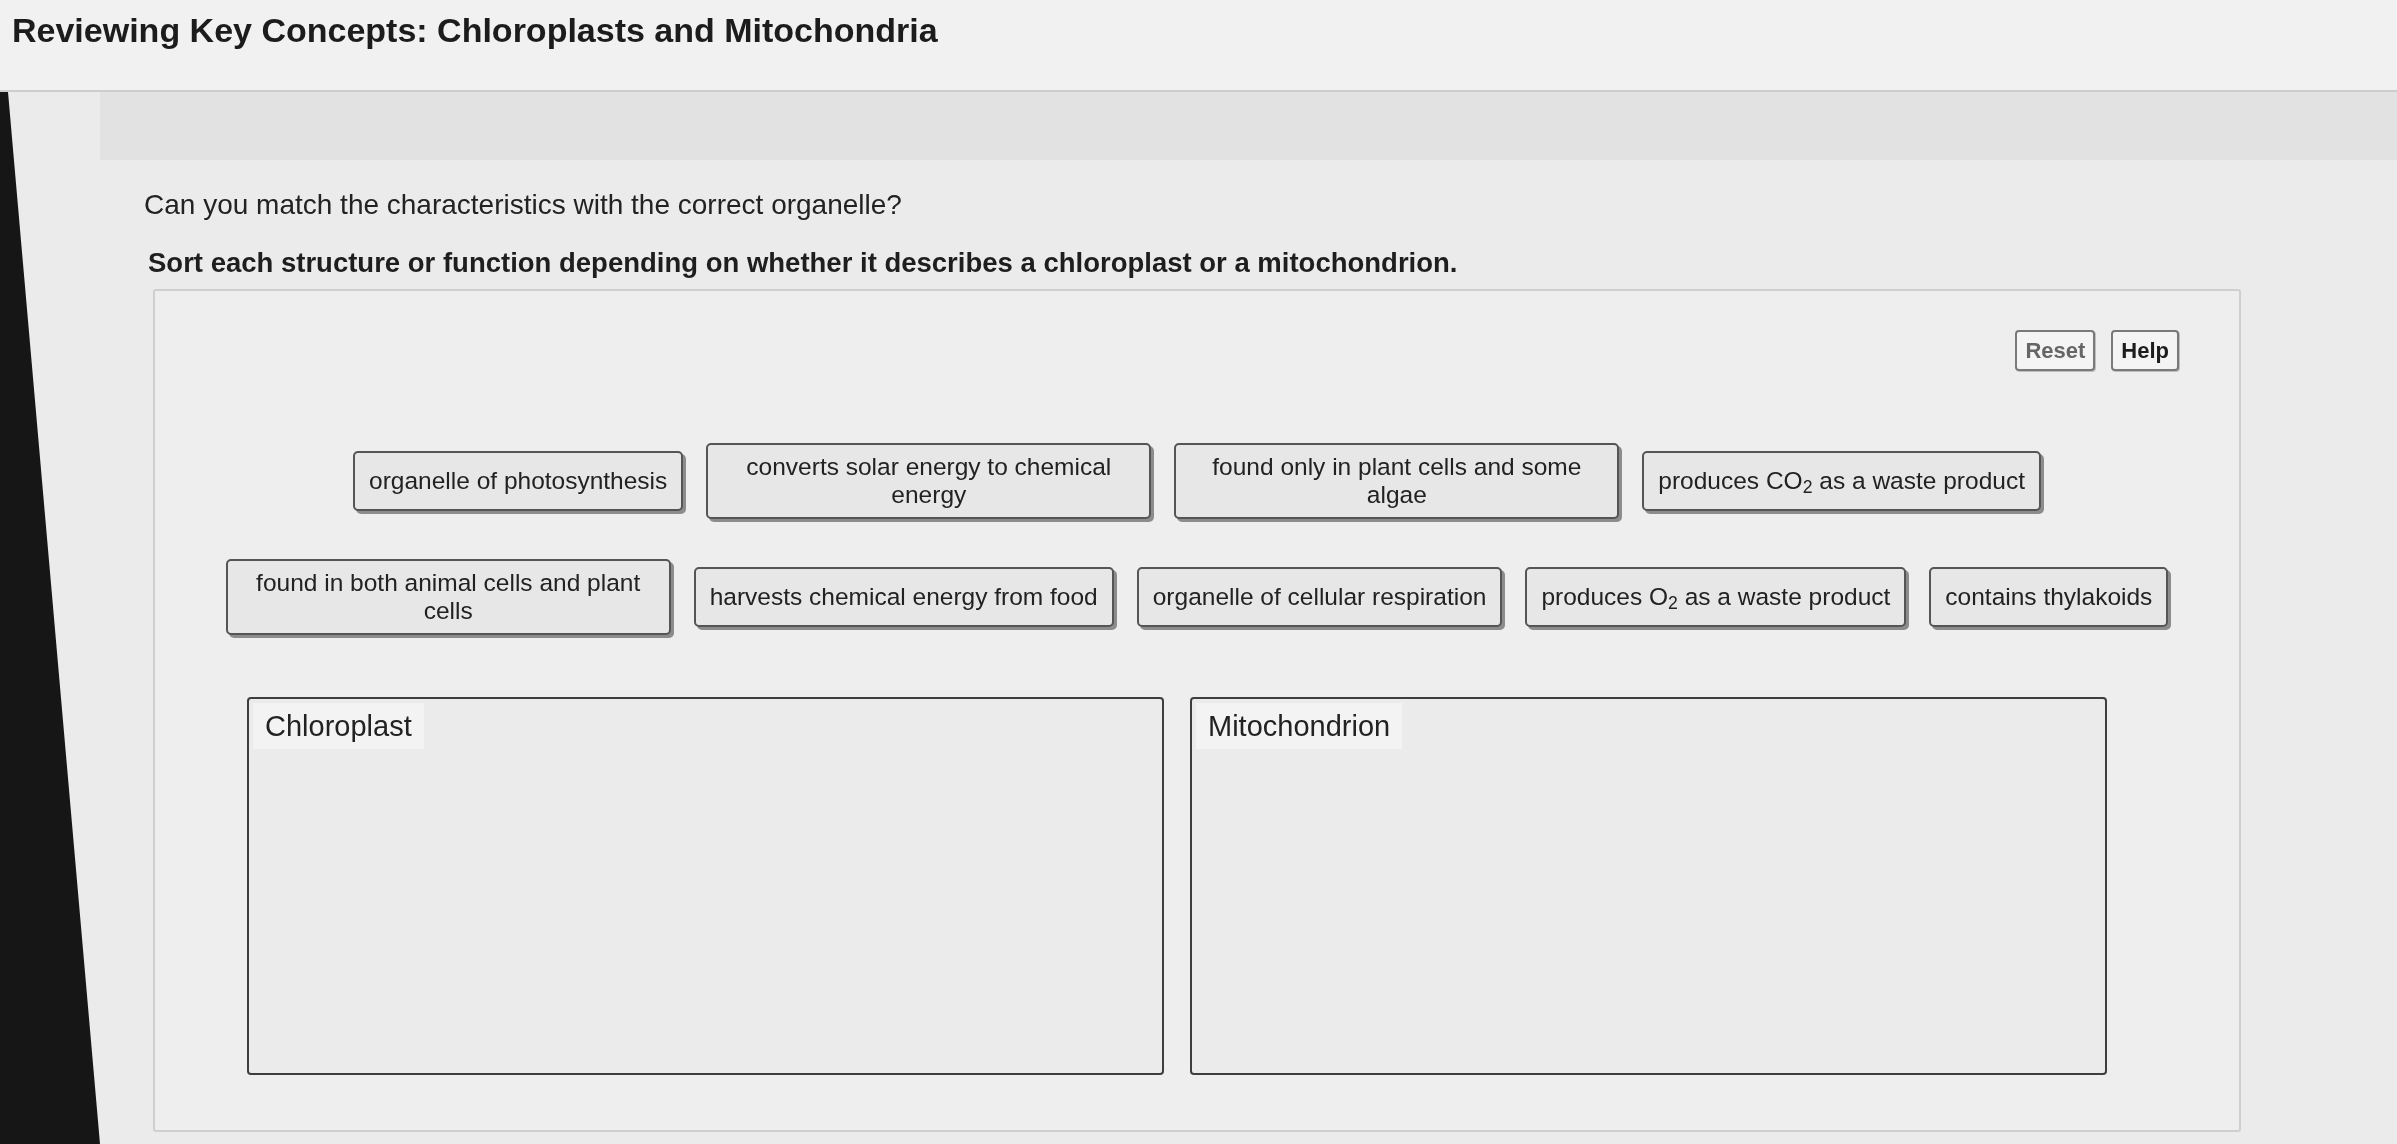 The width and height of the screenshot is (2397, 1144). I want to click on answer-tile: found only in plant cells and some algae, so click(1397, 481).